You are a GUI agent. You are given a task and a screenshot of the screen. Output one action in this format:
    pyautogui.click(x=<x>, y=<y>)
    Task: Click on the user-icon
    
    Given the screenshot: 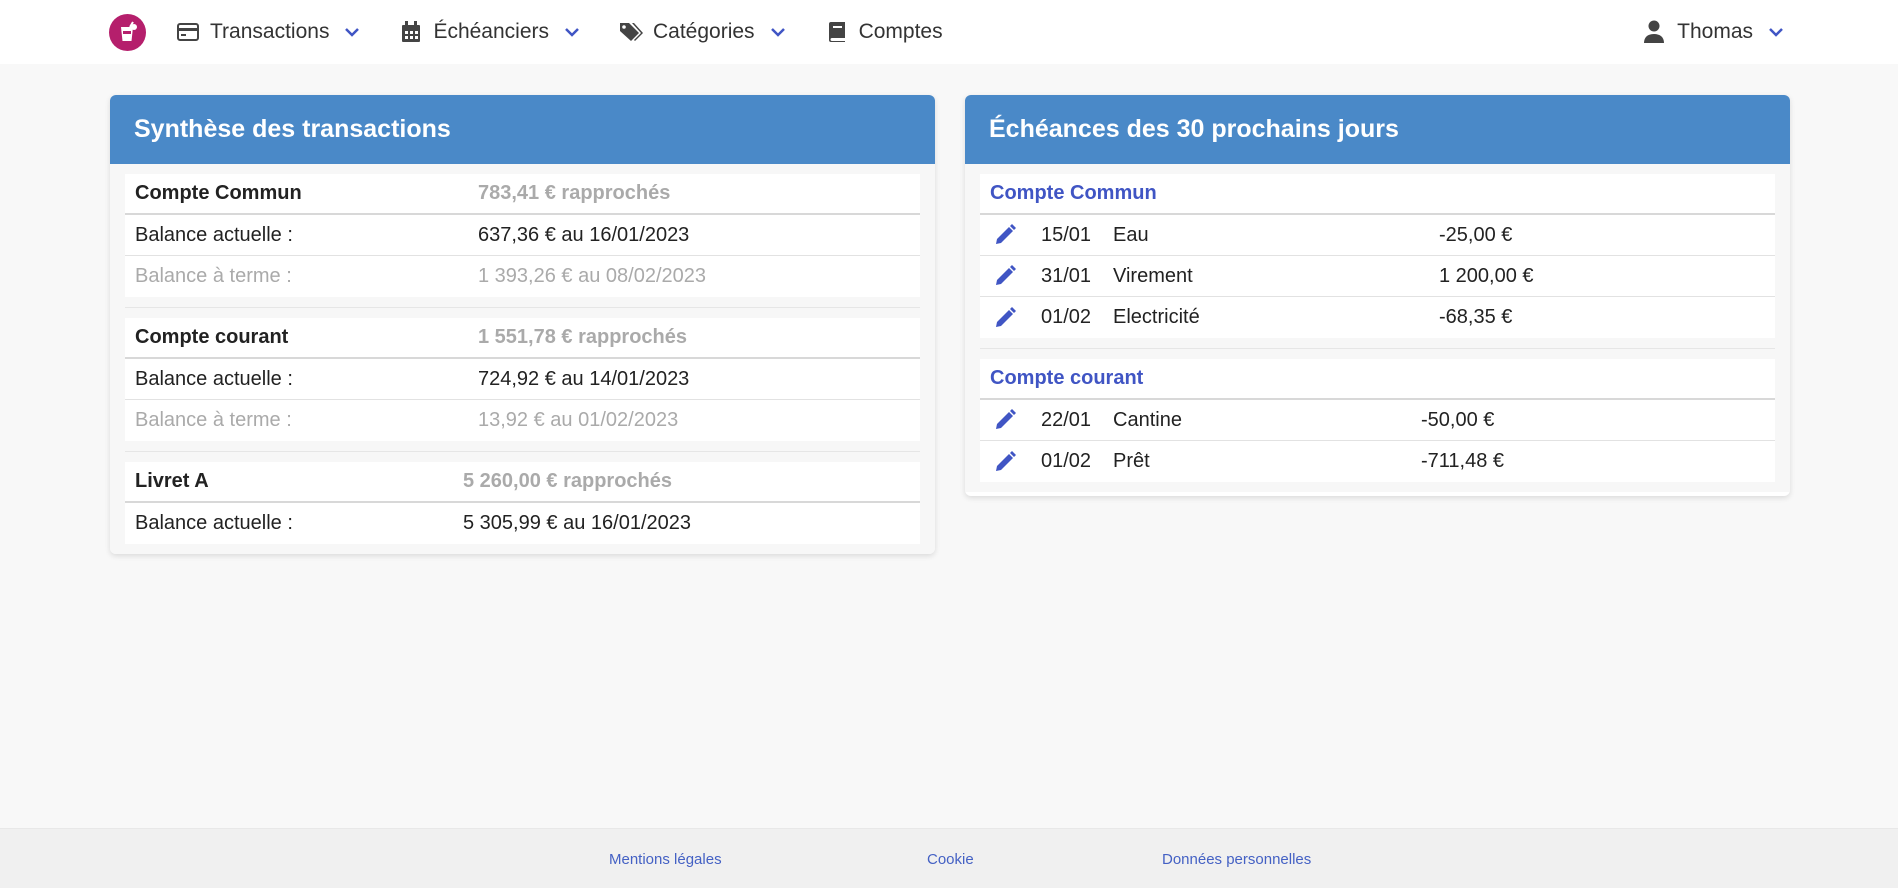 What is the action you would take?
    pyautogui.click(x=1654, y=31)
    